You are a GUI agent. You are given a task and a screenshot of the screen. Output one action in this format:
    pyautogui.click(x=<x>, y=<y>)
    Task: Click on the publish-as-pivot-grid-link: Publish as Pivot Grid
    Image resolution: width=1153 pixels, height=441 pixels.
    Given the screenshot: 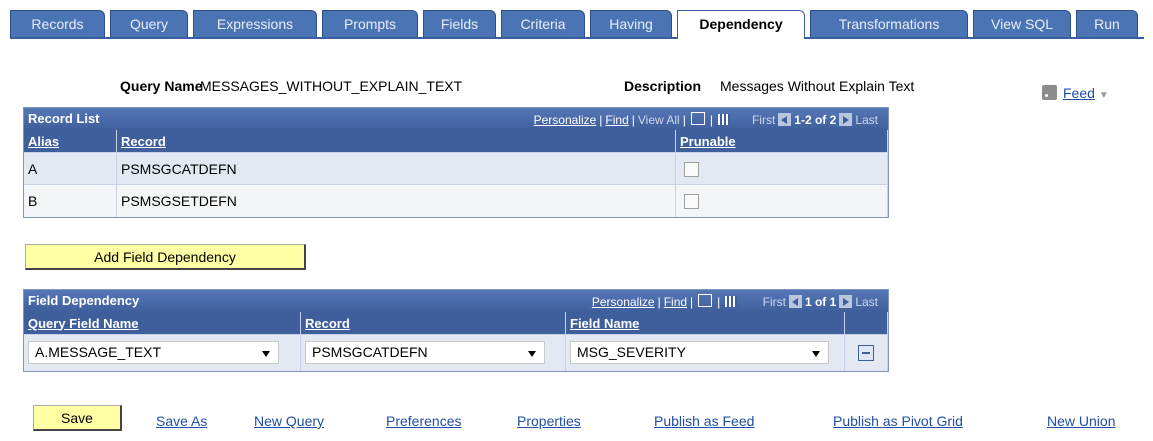 What is the action you would take?
    pyautogui.click(x=898, y=421)
    